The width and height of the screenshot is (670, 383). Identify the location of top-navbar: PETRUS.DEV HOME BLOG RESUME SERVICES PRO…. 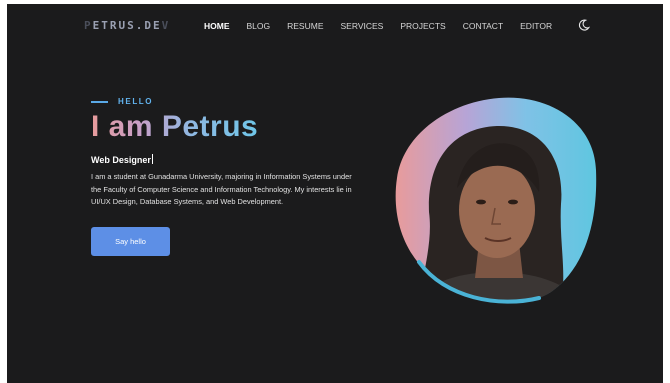
(335, 26).